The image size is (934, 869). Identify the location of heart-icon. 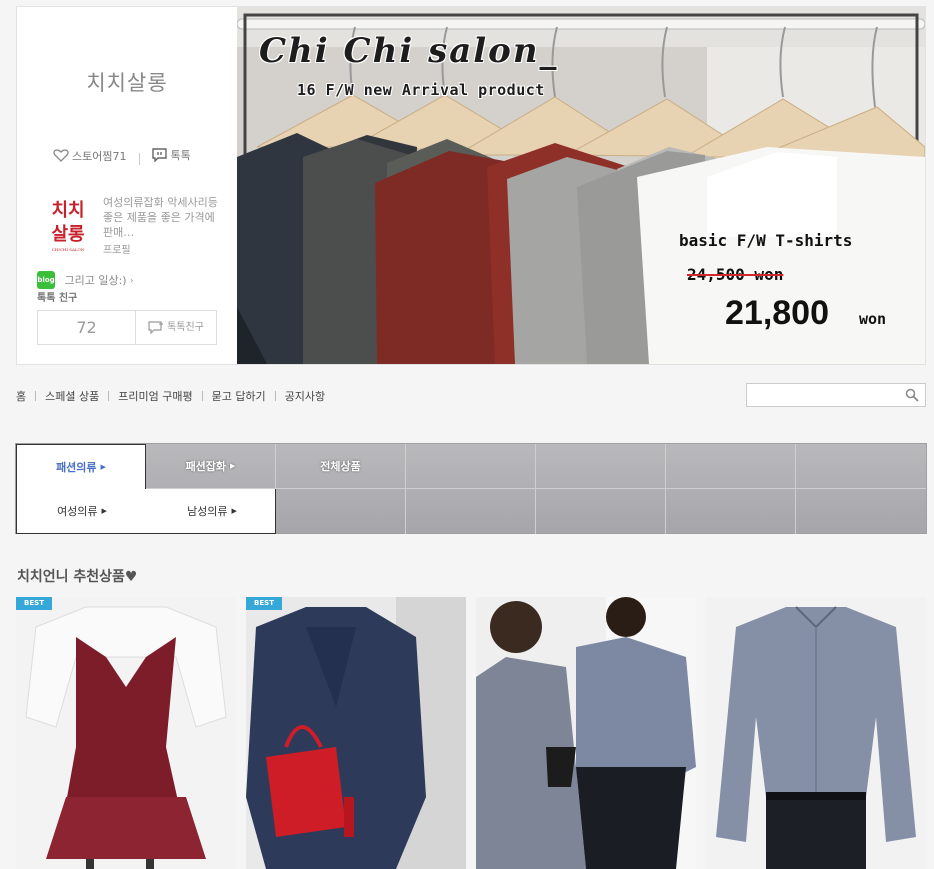
(61, 155).